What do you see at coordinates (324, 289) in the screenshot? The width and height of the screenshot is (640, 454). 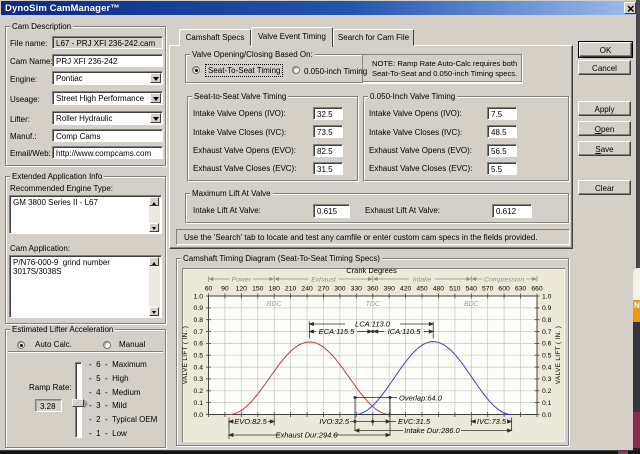 I see `svg-text: 270` at bounding box center [324, 289].